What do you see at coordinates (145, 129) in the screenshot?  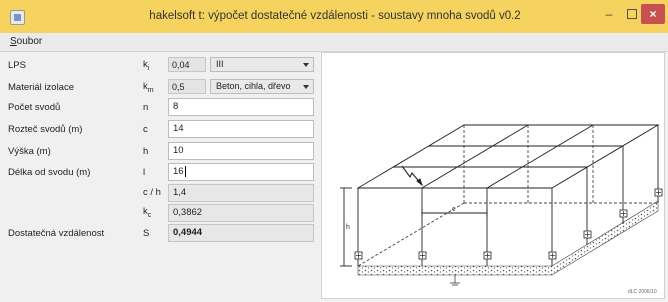 I see `c-symbol: c` at bounding box center [145, 129].